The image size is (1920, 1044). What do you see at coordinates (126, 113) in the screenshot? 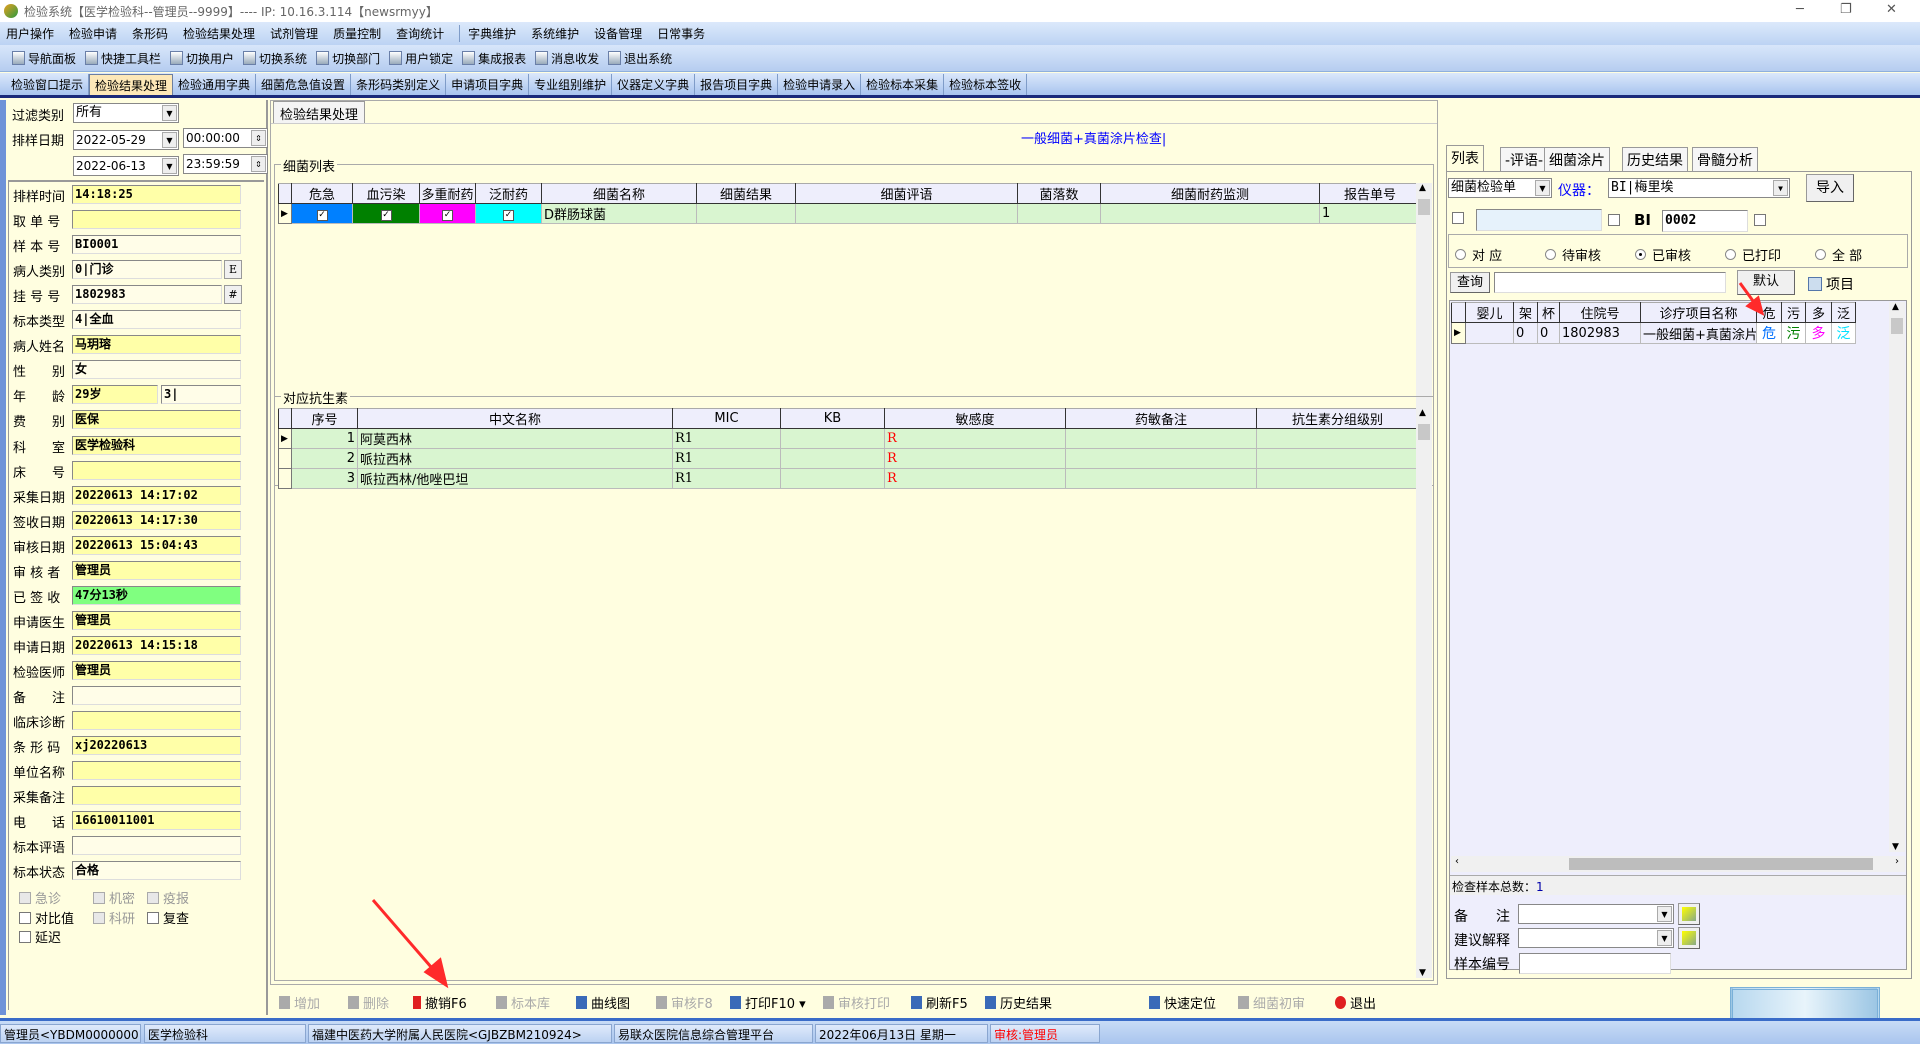
I see `filter-type-select: 所有 ▼` at bounding box center [126, 113].